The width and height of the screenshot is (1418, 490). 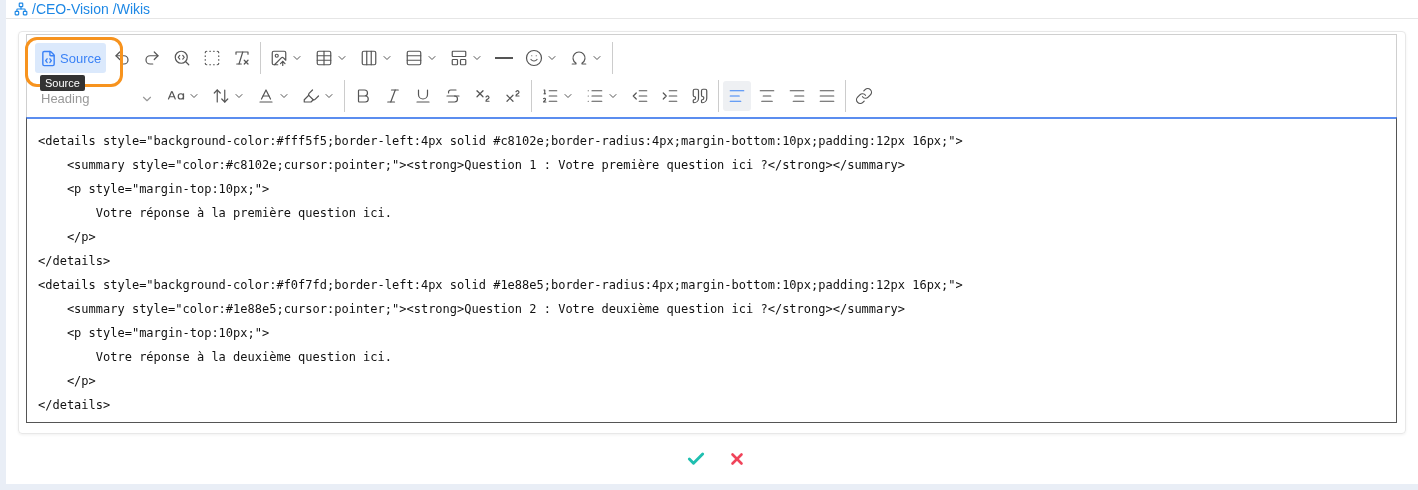 I want to click on code-line: Votre réponse à la deuxième question ici., so click(x=243, y=357).